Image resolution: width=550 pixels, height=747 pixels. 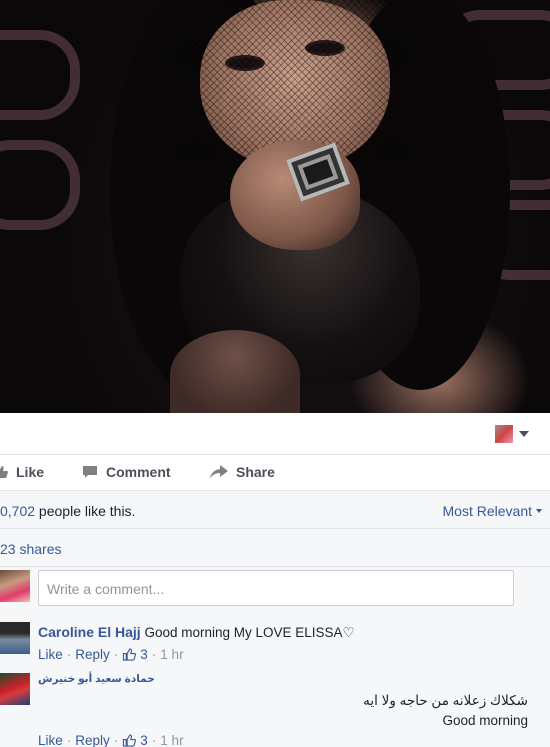 I want to click on thumbs-up-icon, so click(x=4, y=472).